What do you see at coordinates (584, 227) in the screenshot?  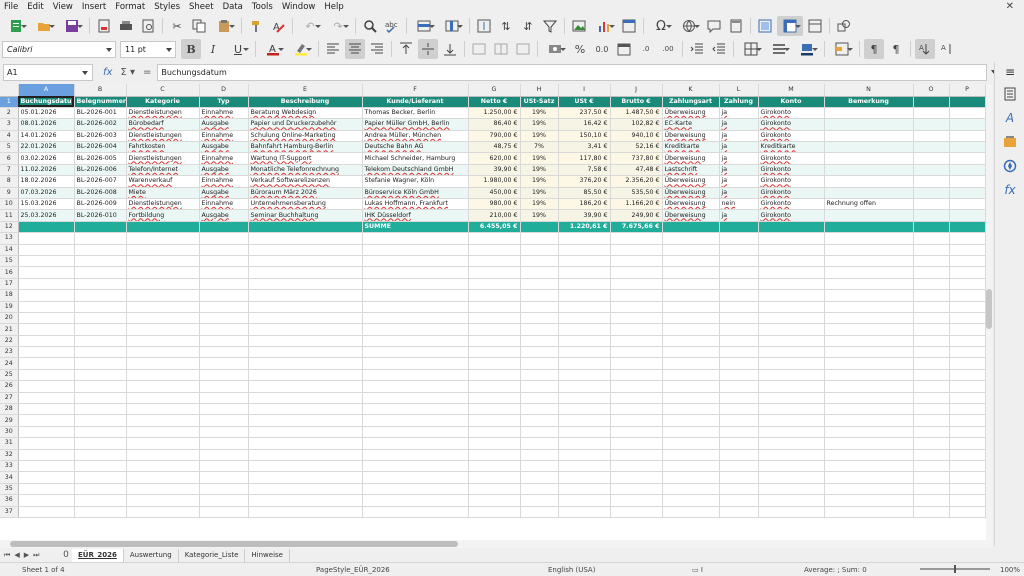 I see `cell: 1.220,61 €` at bounding box center [584, 227].